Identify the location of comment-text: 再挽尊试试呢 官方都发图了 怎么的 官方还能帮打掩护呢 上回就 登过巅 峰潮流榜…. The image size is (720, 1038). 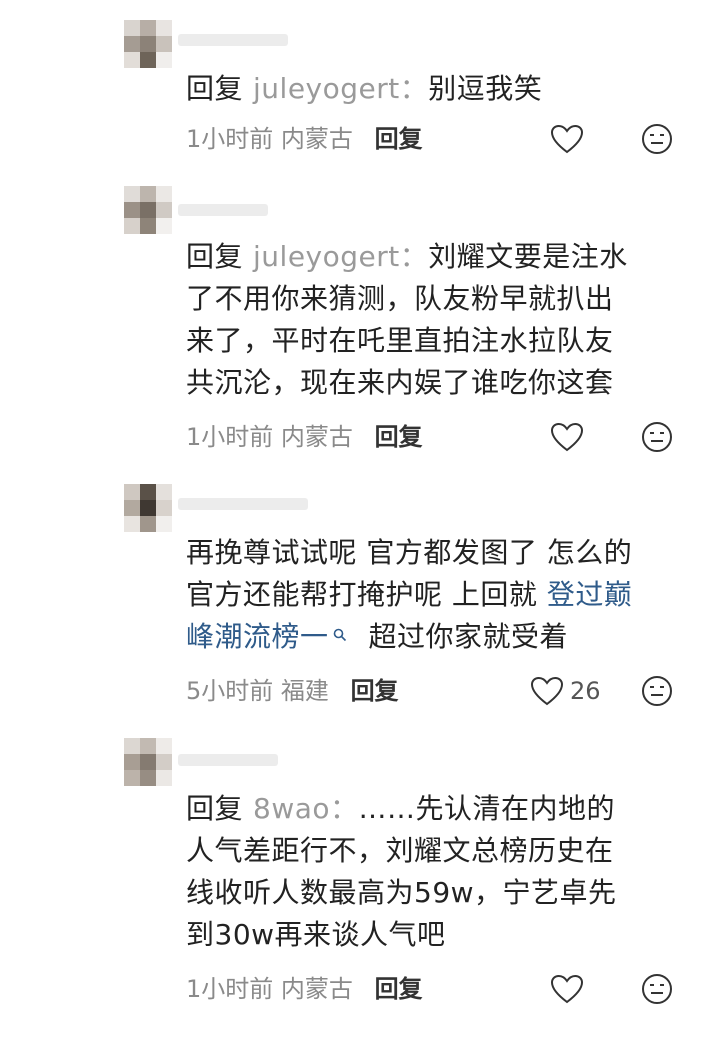
(446, 595).